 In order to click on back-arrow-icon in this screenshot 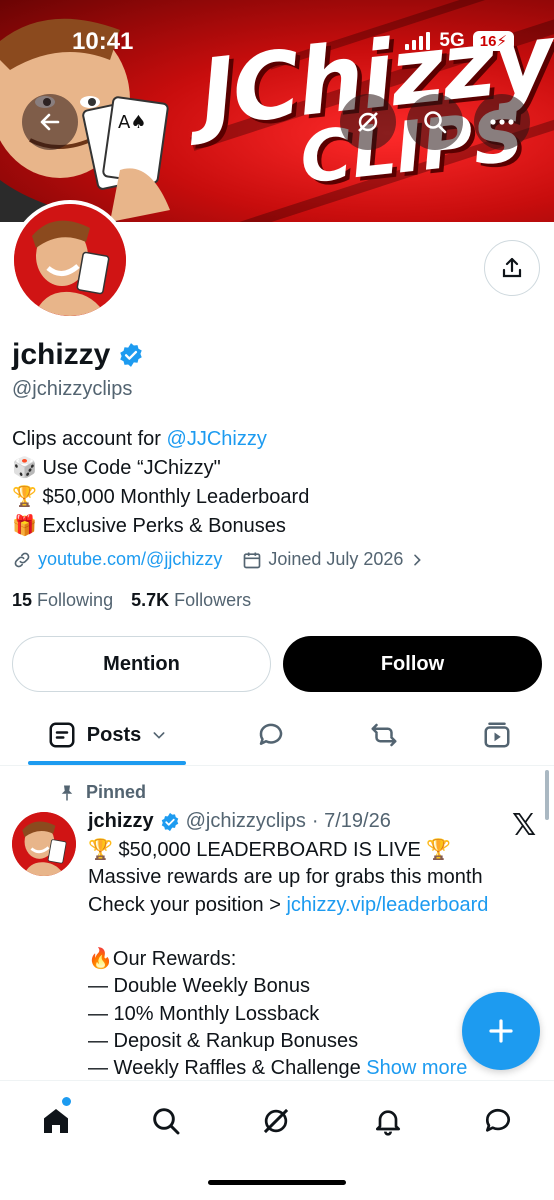, I will do `click(50, 122)`.